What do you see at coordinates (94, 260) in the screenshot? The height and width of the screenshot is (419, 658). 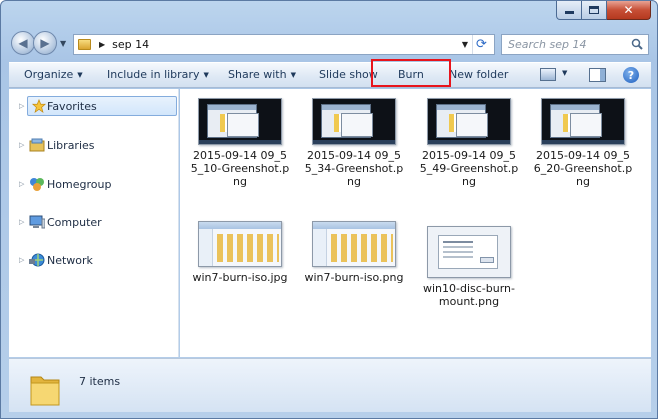 I see `nav-item-network: ▷ Network` at bounding box center [94, 260].